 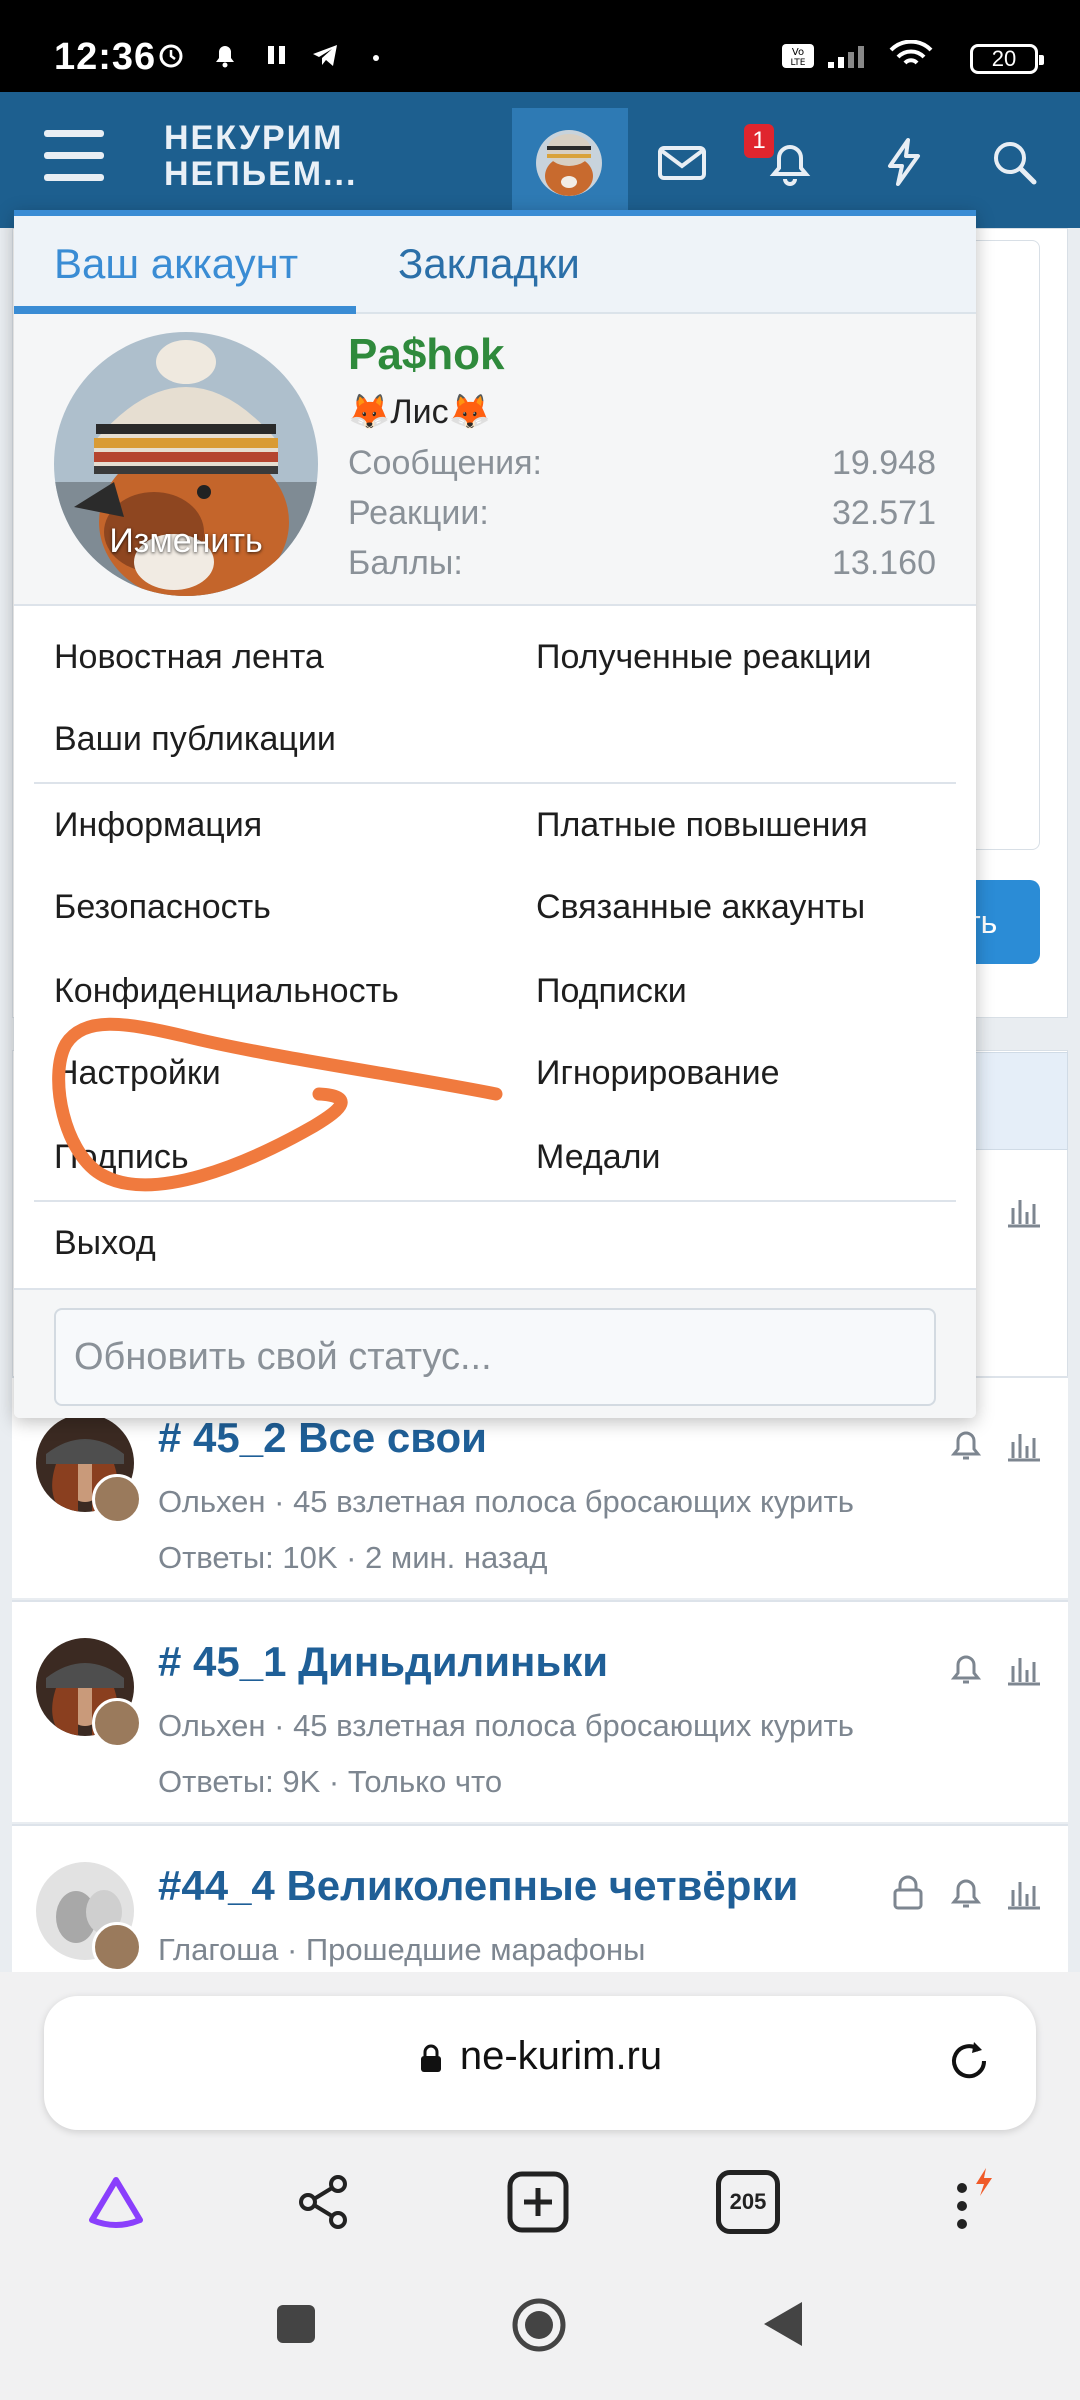 I want to click on bell-notification-icon, so click(x=225, y=57).